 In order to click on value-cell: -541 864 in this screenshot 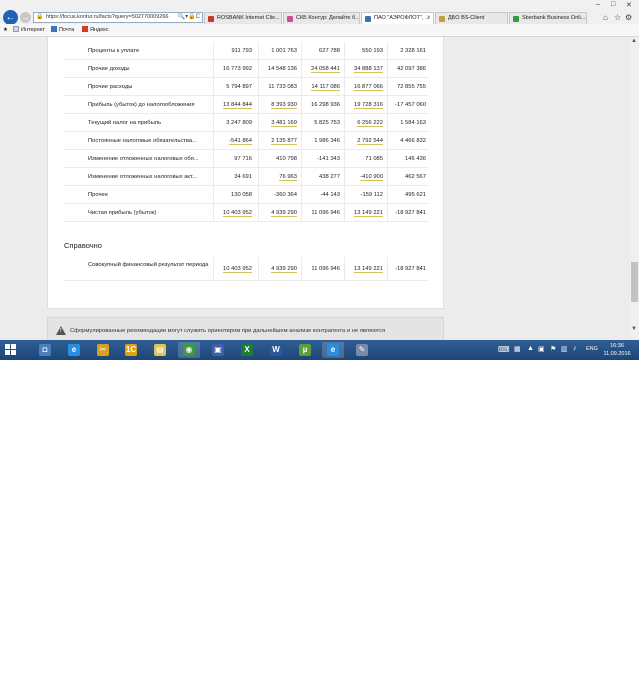, I will do `click(234, 141)`.